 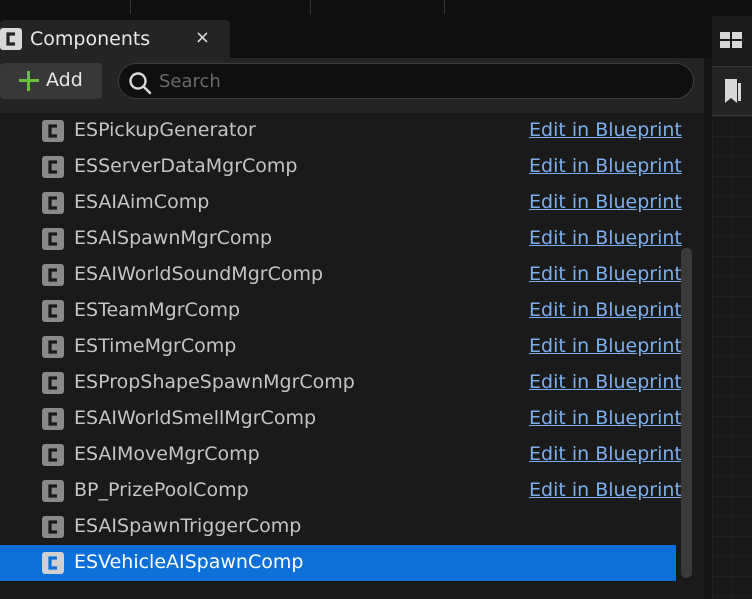 I want to click on search-icon, so click(x=140, y=83).